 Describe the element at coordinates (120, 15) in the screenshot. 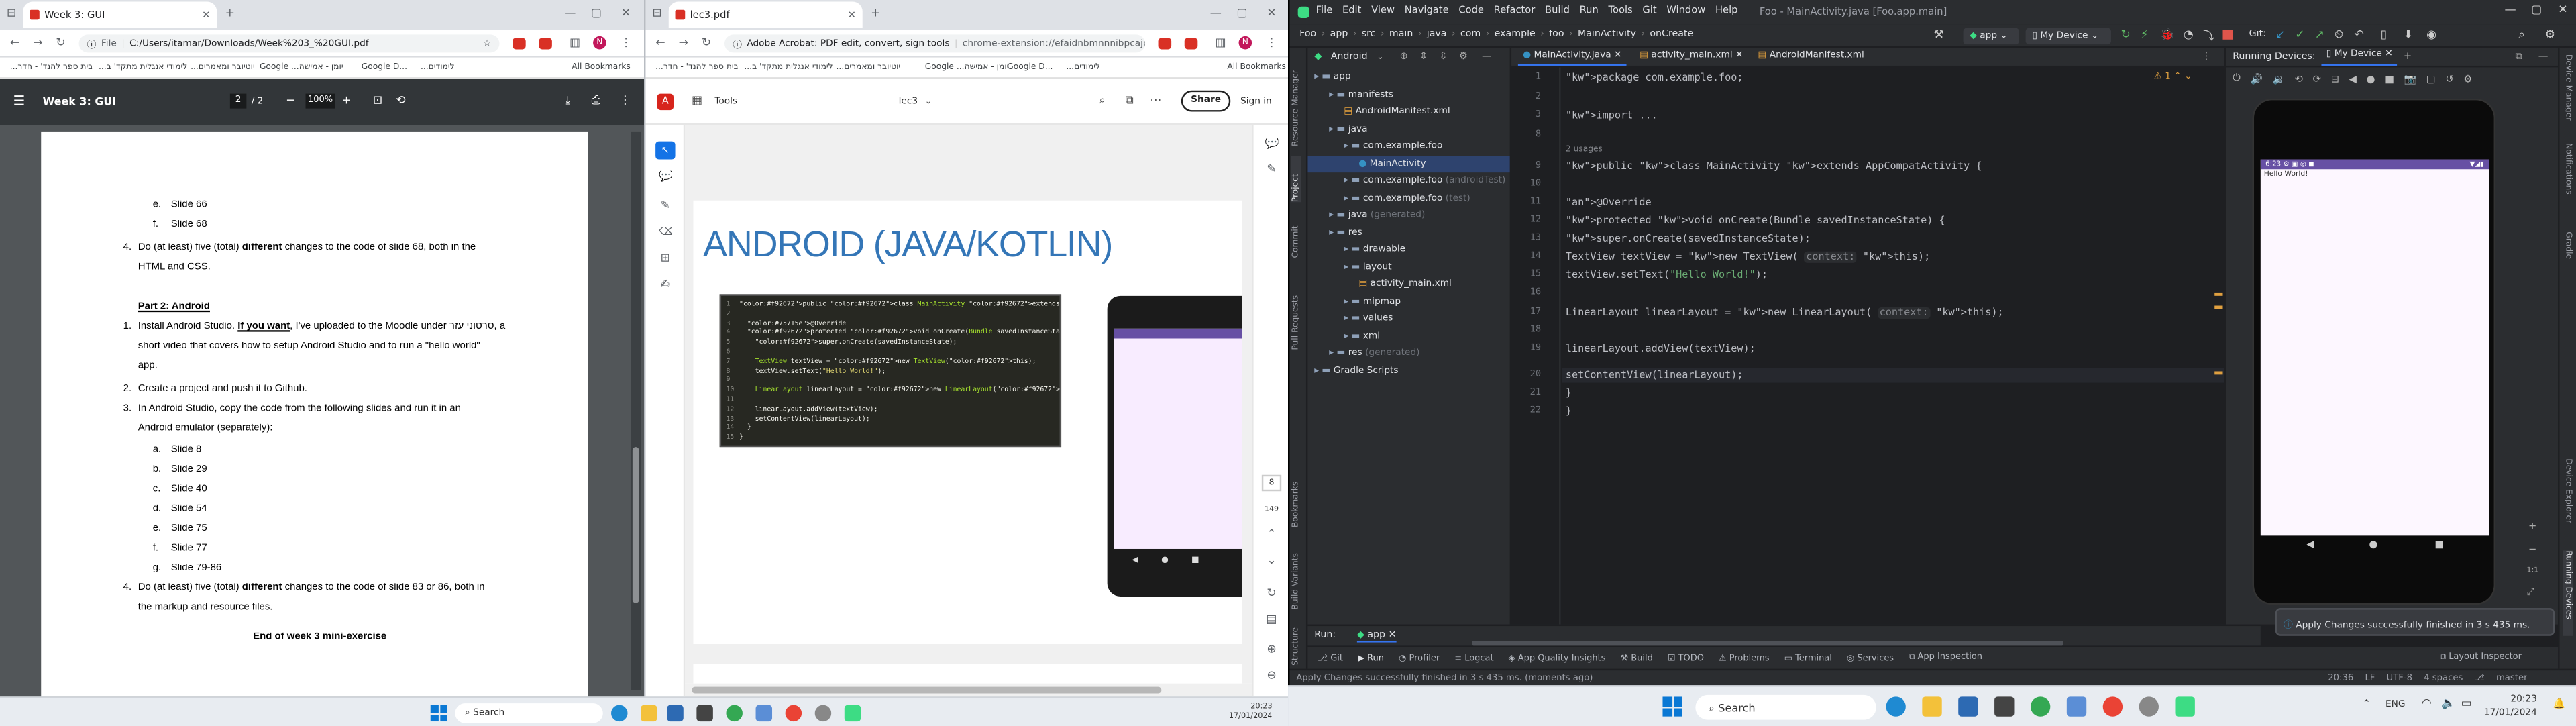

I see `left-tab: Week 3: GUI ✕` at that location.